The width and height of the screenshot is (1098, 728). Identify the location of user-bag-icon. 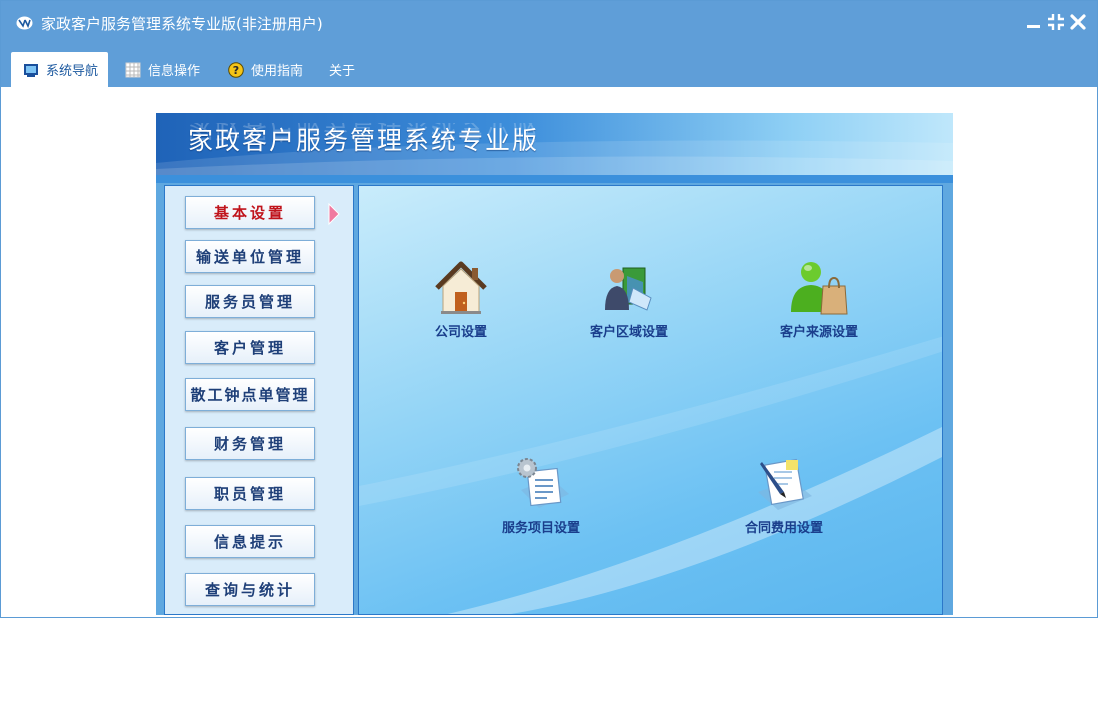
(819, 288).